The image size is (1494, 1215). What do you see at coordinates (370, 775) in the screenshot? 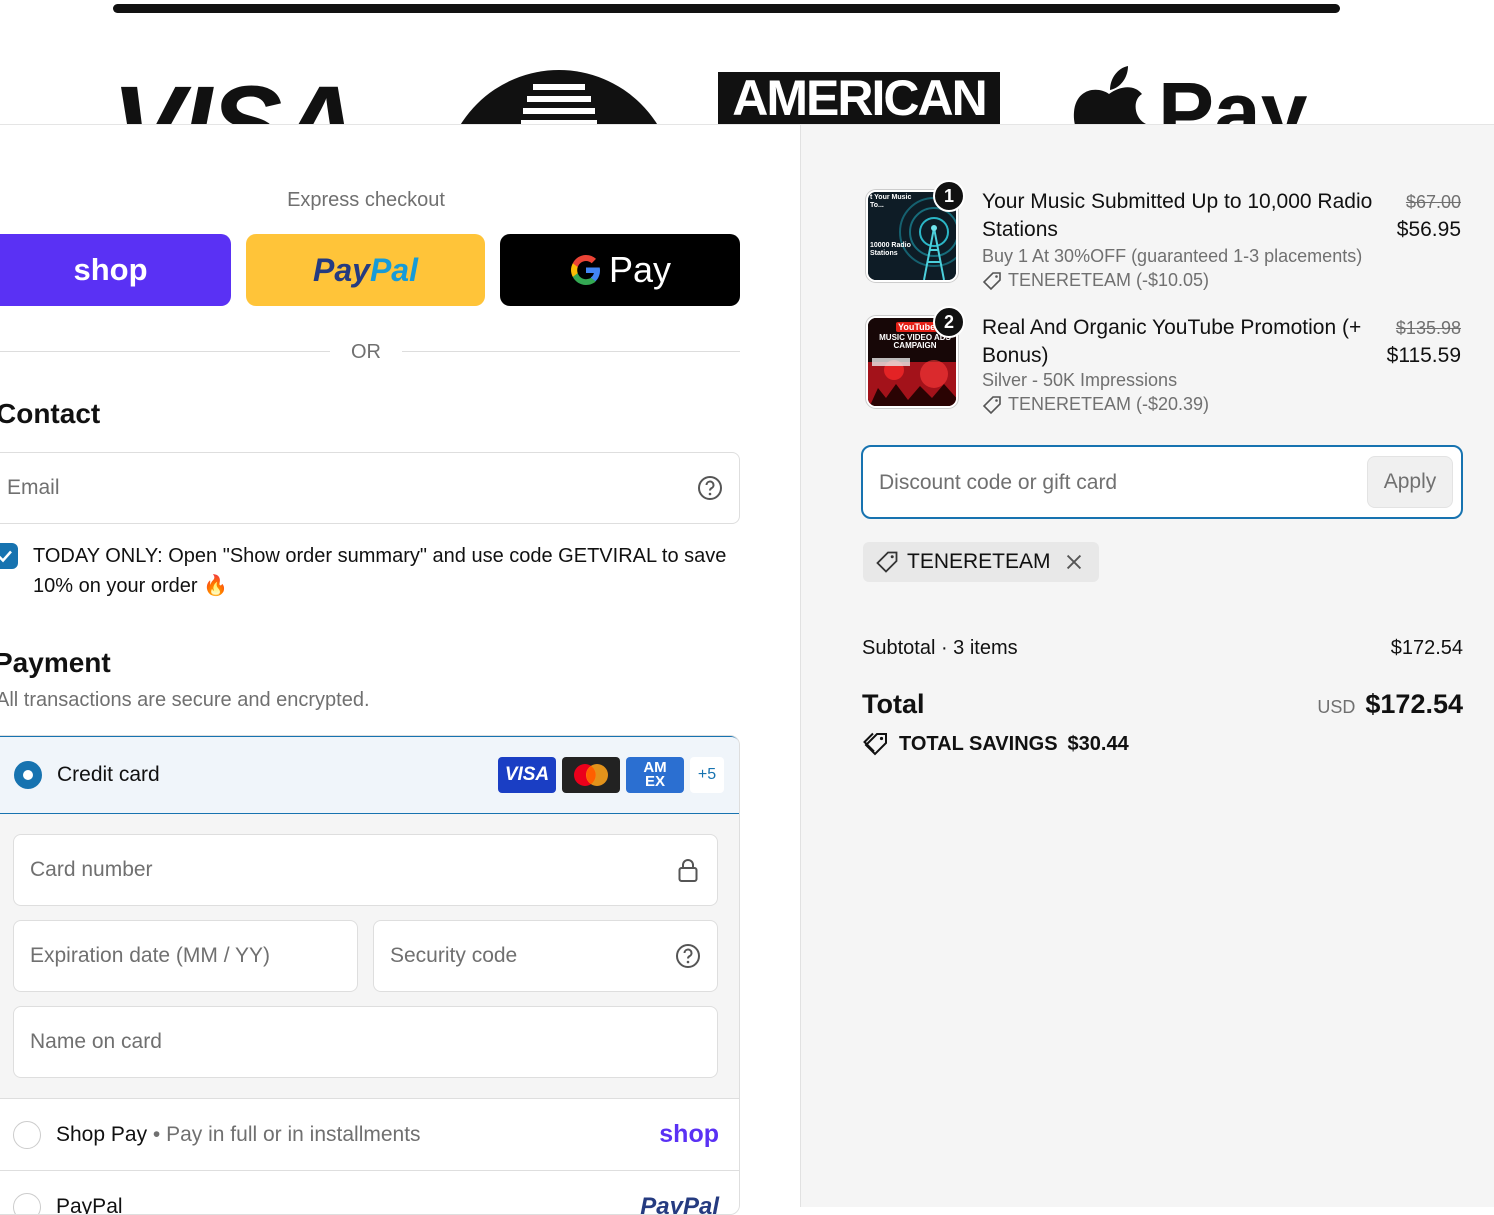
I see `credit-card-option: Credit card VISA AM EX +5` at bounding box center [370, 775].